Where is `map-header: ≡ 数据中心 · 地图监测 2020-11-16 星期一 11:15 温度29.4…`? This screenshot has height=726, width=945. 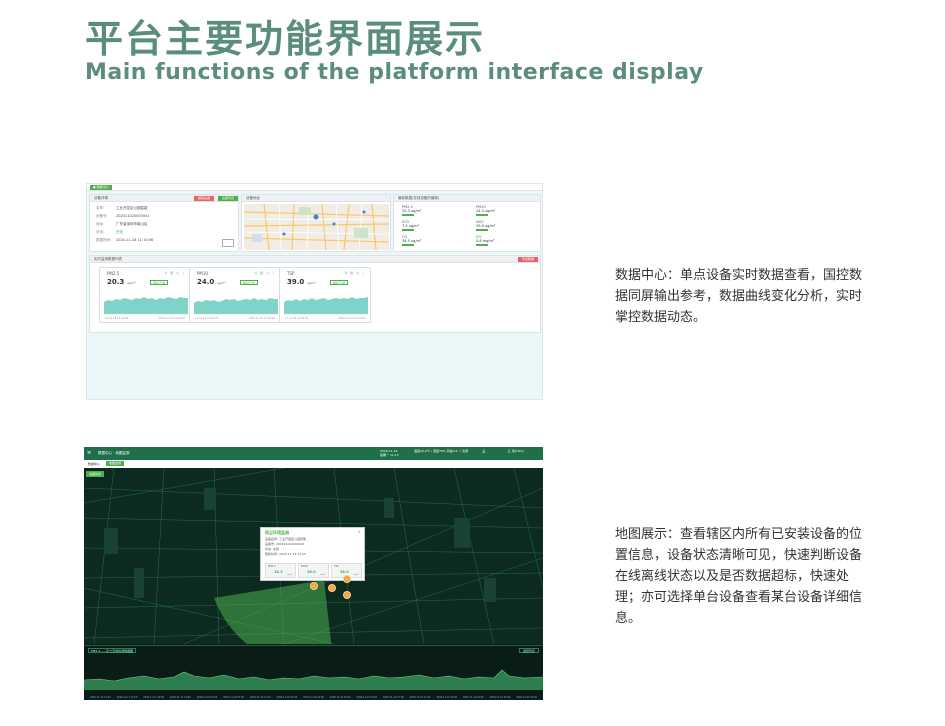 map-header: ≡ 数据中心 · 地图监测 2020-11-16 星期一 11:15 温度29.4… is located at coordinates (313, 453).